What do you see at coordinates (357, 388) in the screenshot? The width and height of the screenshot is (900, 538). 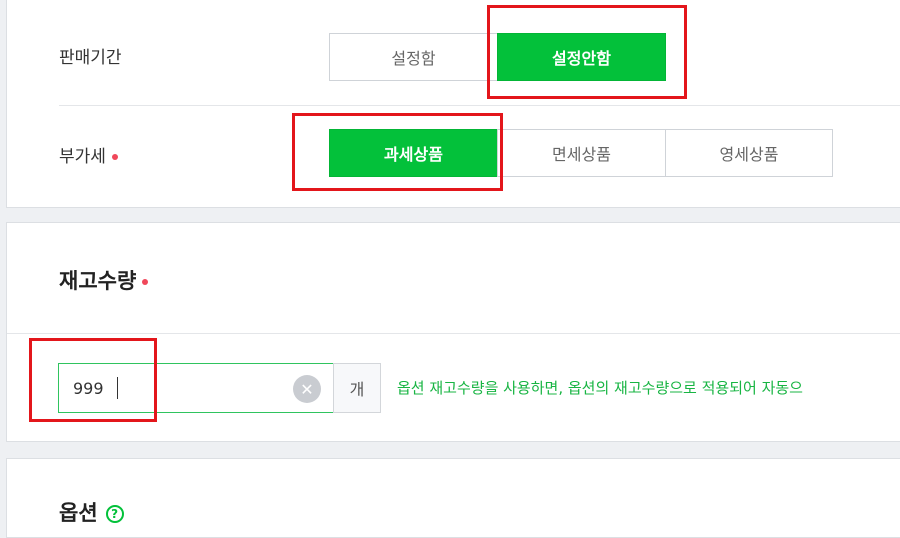 I see `stock-unit: 개` at bounding box center [357, 388].